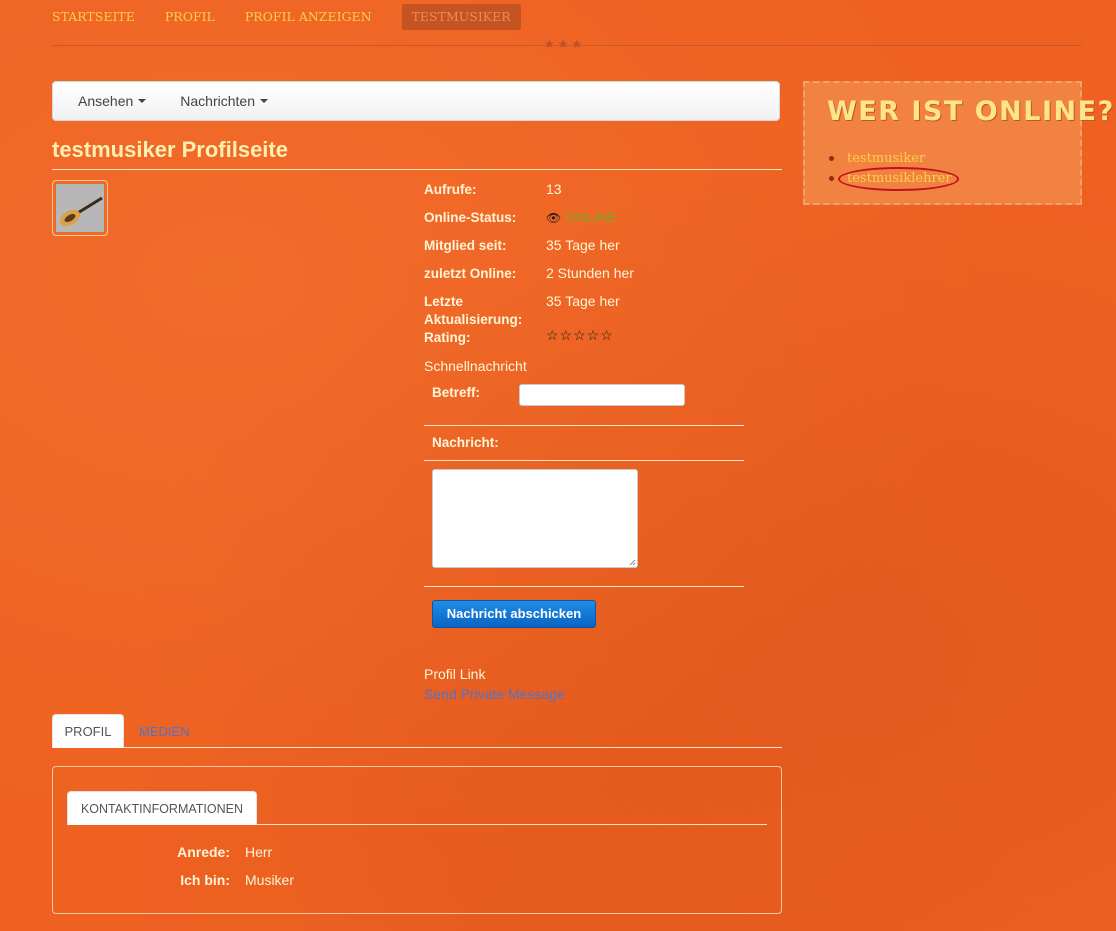 This screenshot has height=931, width=1116. What do you see at coordinates (470, 273) in the screenshot?
I see `last-online-label: zuletzt Online:` at bounding box center [470, 273].